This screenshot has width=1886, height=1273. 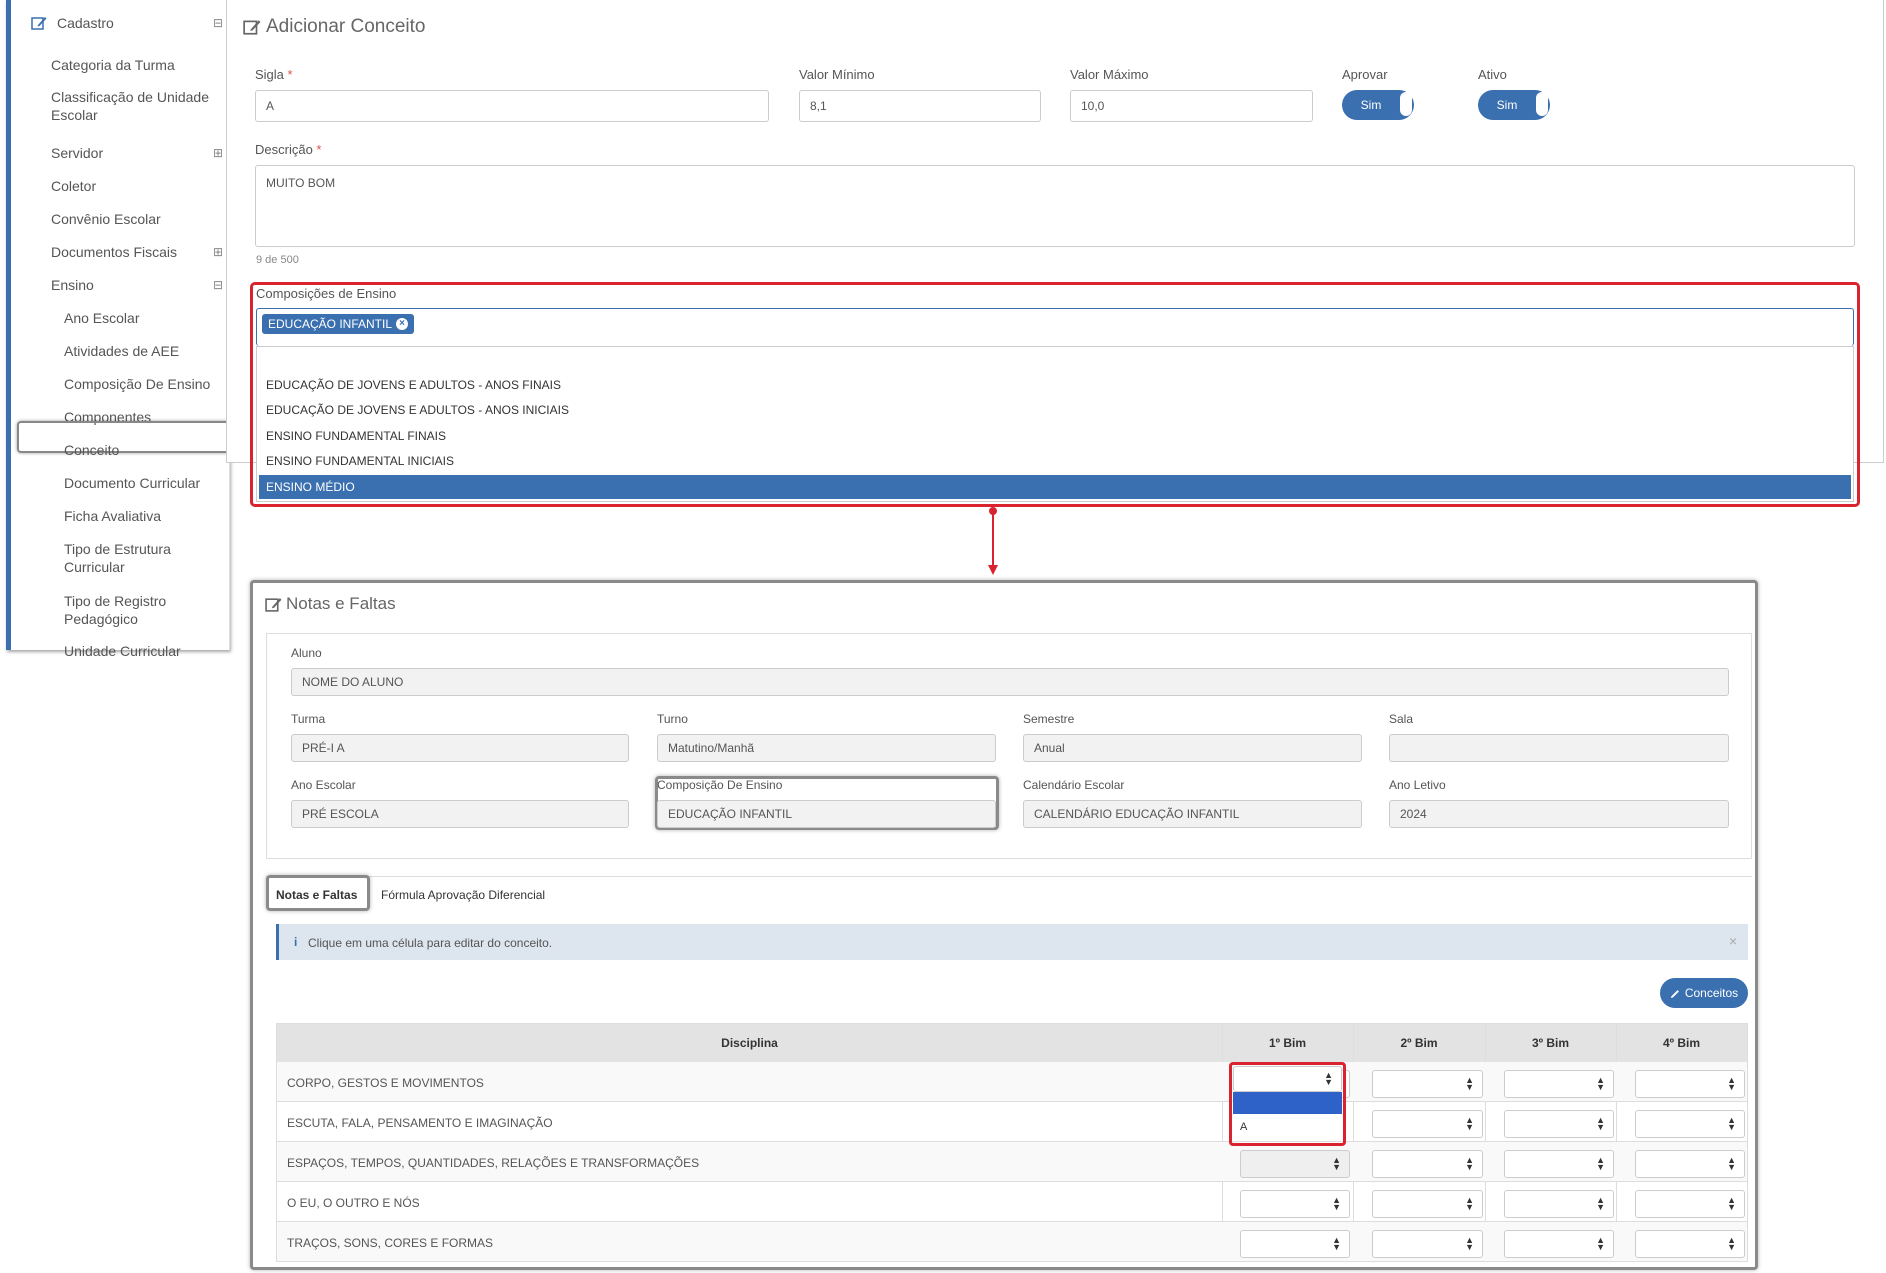 I want to click on ano-escolar-field: PRÉ ESCOLA, so click(x=460, y=814).